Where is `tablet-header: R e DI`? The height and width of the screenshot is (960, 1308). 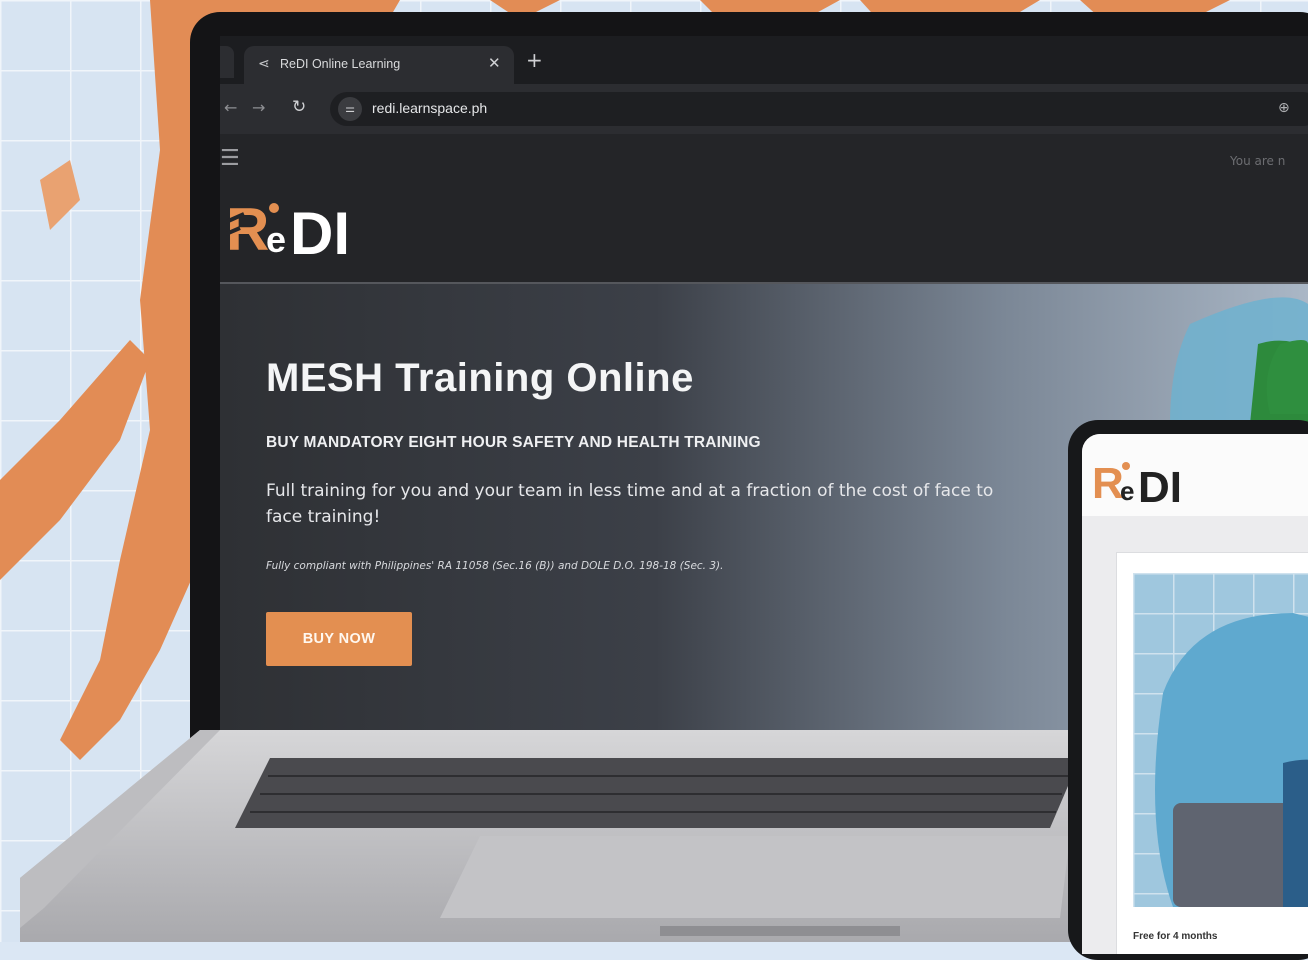
tablet-header: R e DI is located at coordinates (1195, 475).